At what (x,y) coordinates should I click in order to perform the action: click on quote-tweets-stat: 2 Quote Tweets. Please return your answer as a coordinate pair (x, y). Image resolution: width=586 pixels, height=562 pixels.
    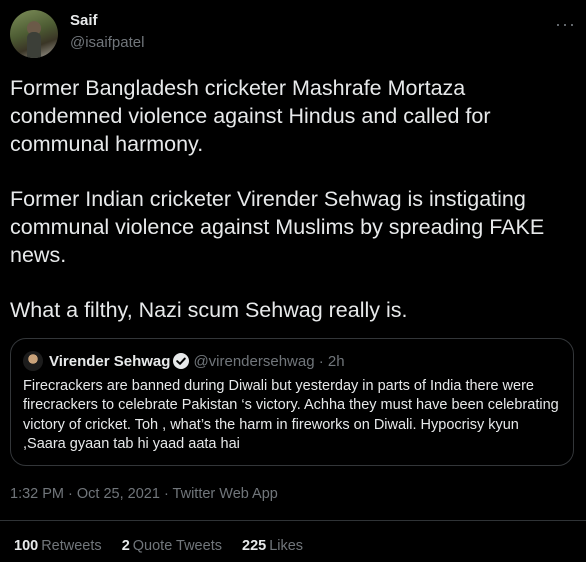
    Looking at the image, I should click on (172, 546).